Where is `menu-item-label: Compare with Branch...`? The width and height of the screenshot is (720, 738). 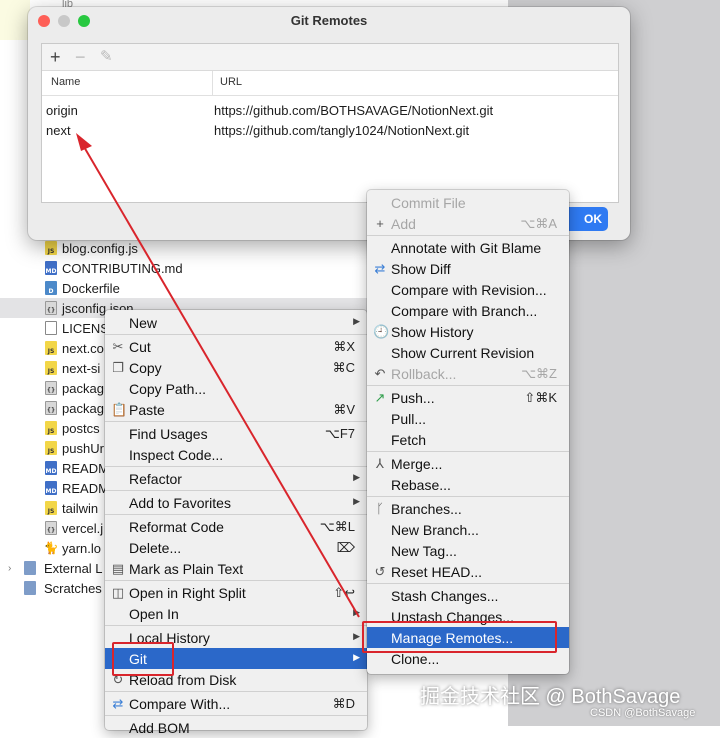
menu-item-label: Compare with Branch... is located at coordinates (464, 311).